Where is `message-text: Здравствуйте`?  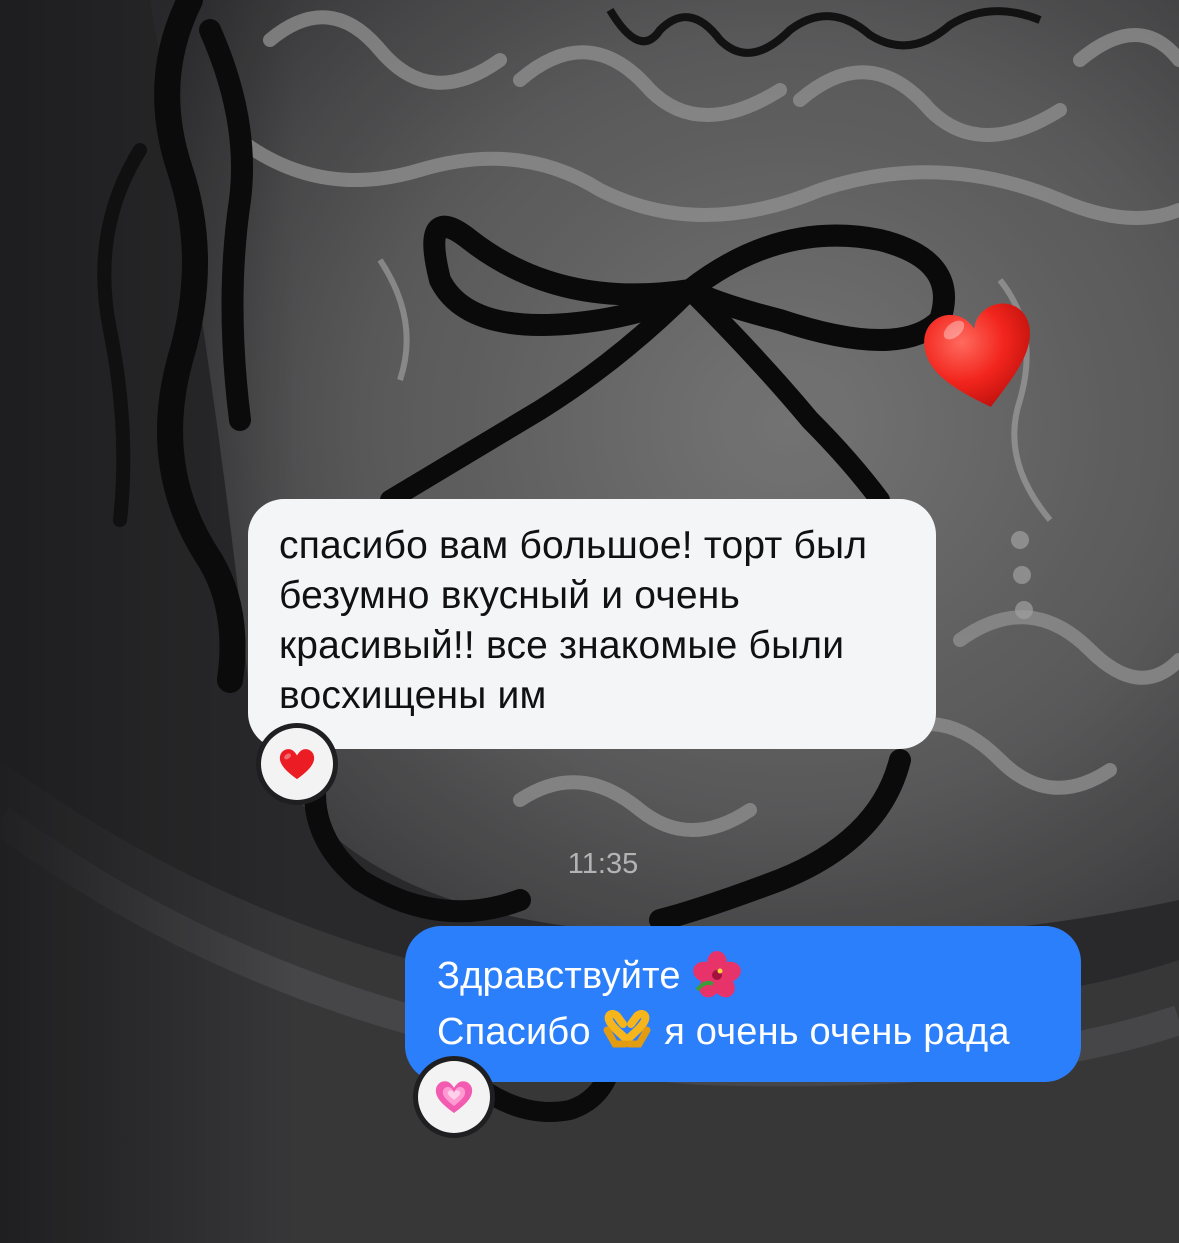
message-text: Здравствуйте is located at coordinates (559, 976).